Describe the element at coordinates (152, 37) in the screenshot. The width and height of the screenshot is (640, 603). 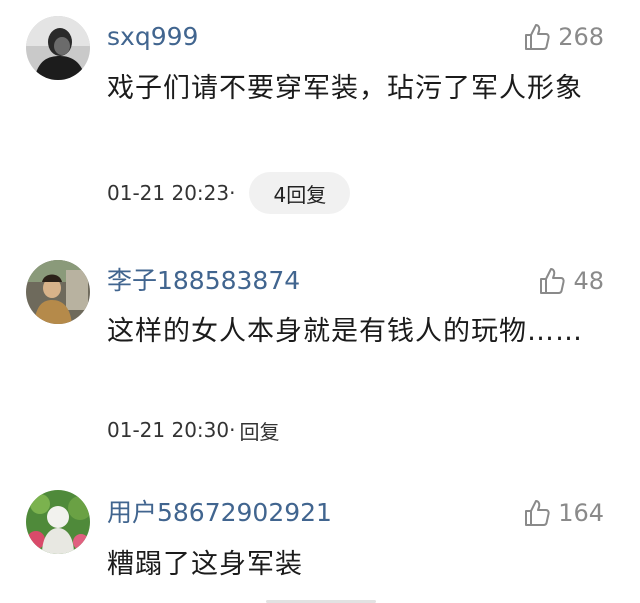
I see `username: sxq999` at that location.